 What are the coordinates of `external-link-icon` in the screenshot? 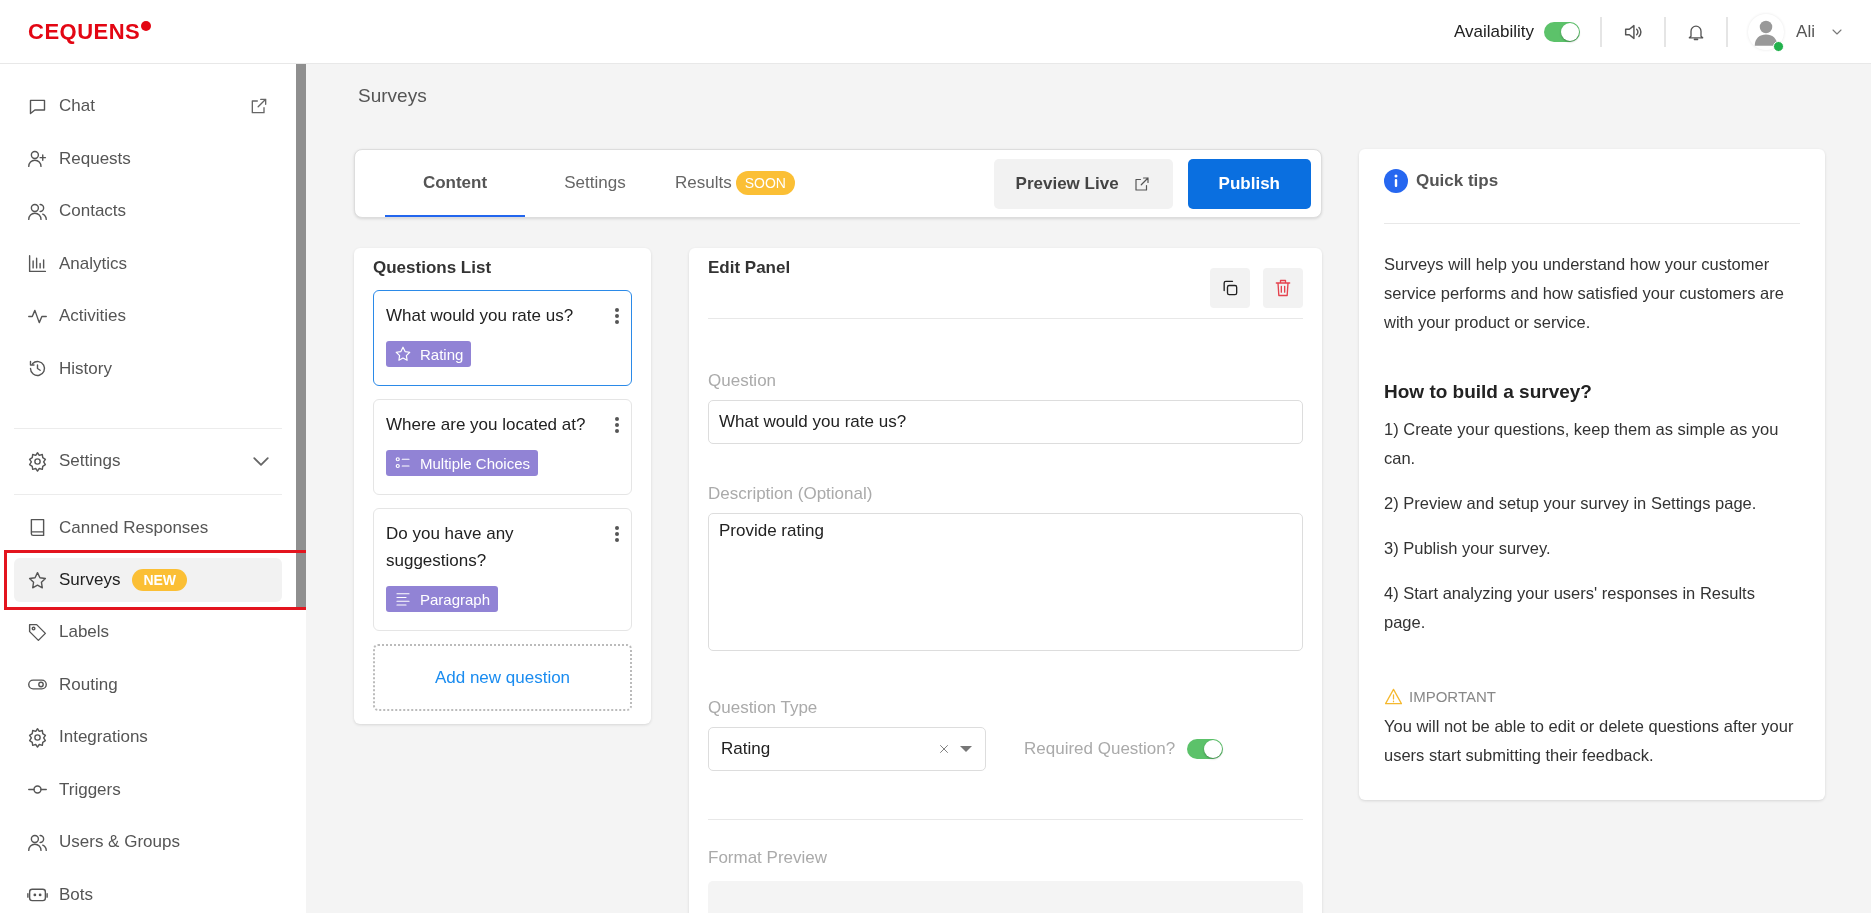 It's located at (1141, 183).